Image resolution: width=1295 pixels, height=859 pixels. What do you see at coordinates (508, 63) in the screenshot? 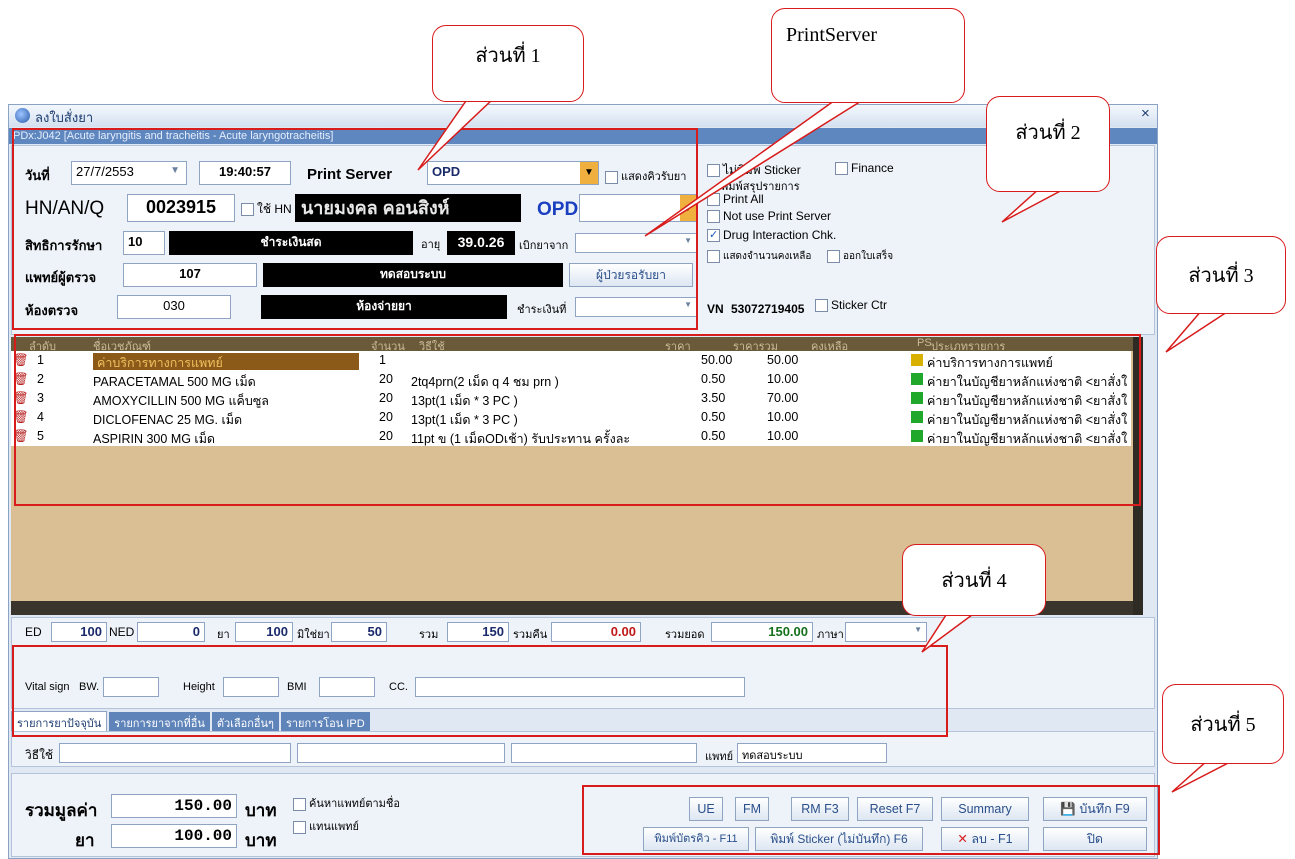
I see `callout-part-1: ส่วนที่ 1` at bounding box center [508, 63].